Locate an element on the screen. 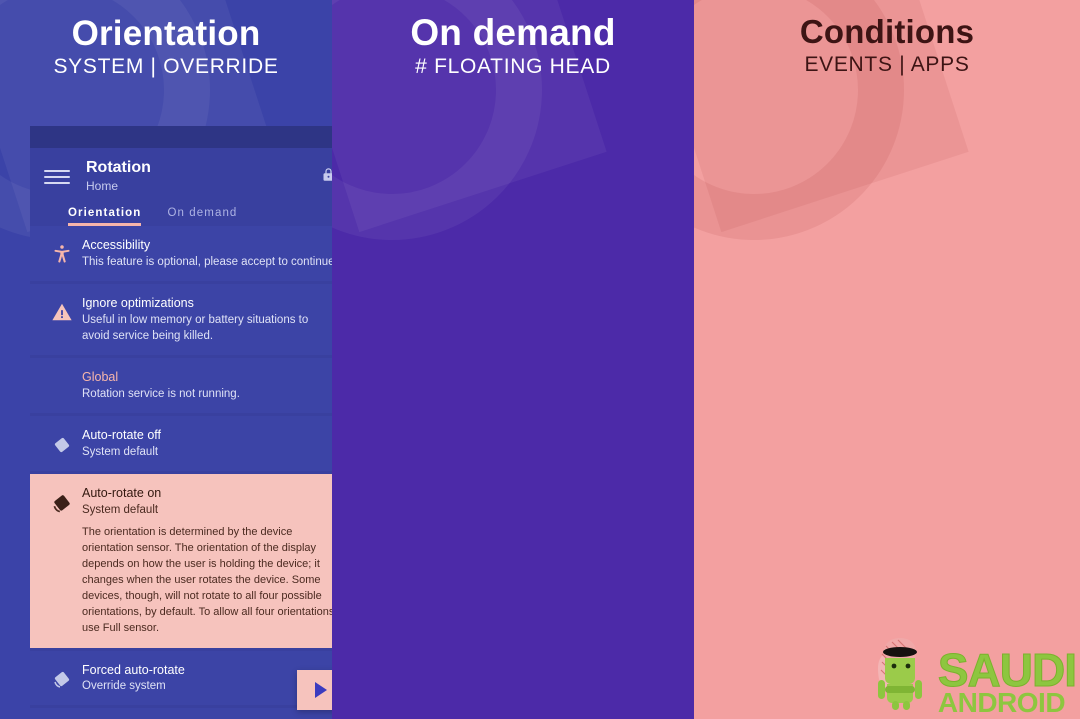 The image size is (1080, 719). lock-icon is located at coordinates (326, 177).